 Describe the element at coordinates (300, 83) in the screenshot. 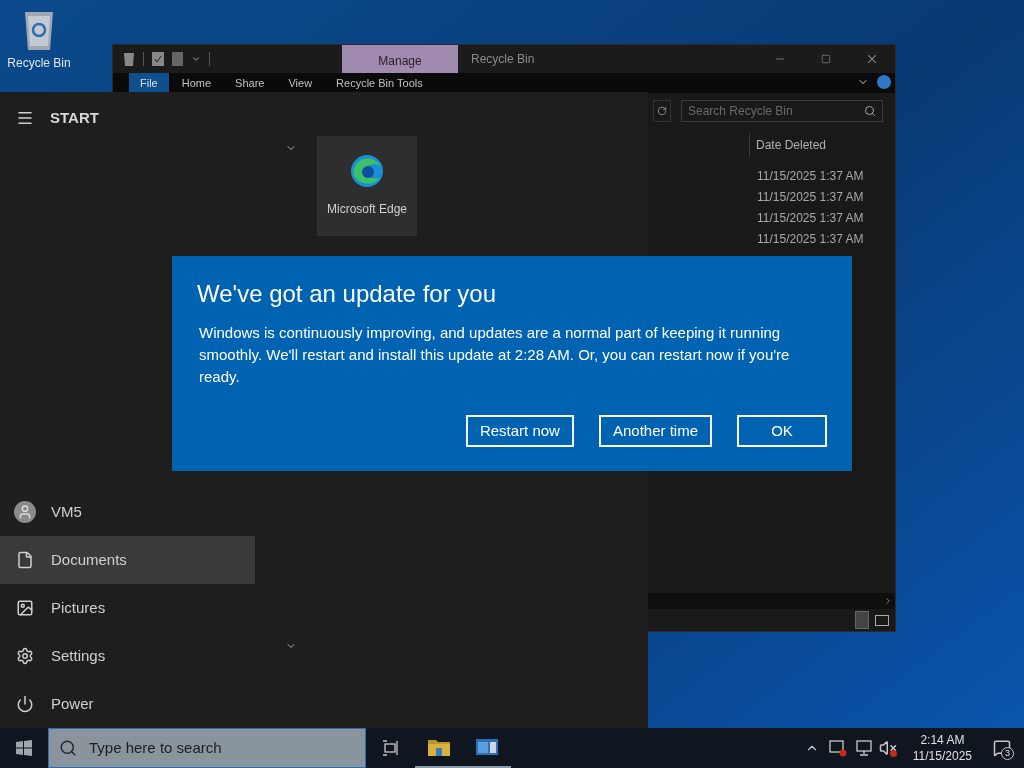

I see `ribbon-tab: View` at that location.